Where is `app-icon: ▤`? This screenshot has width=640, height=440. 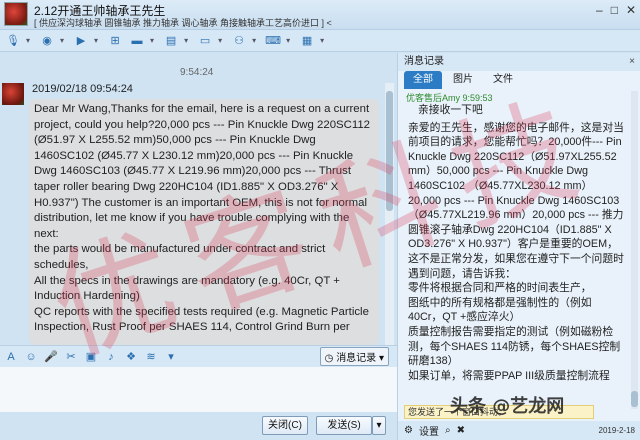 app-icon: ▤ is located at coordinates (171, 41).